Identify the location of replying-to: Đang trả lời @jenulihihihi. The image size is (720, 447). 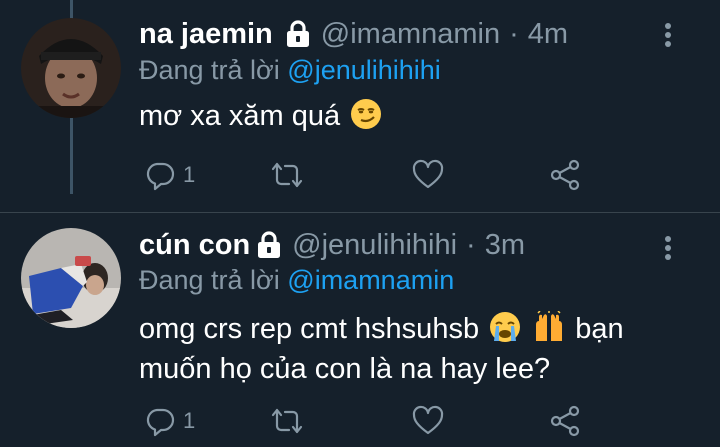
(290, 70).